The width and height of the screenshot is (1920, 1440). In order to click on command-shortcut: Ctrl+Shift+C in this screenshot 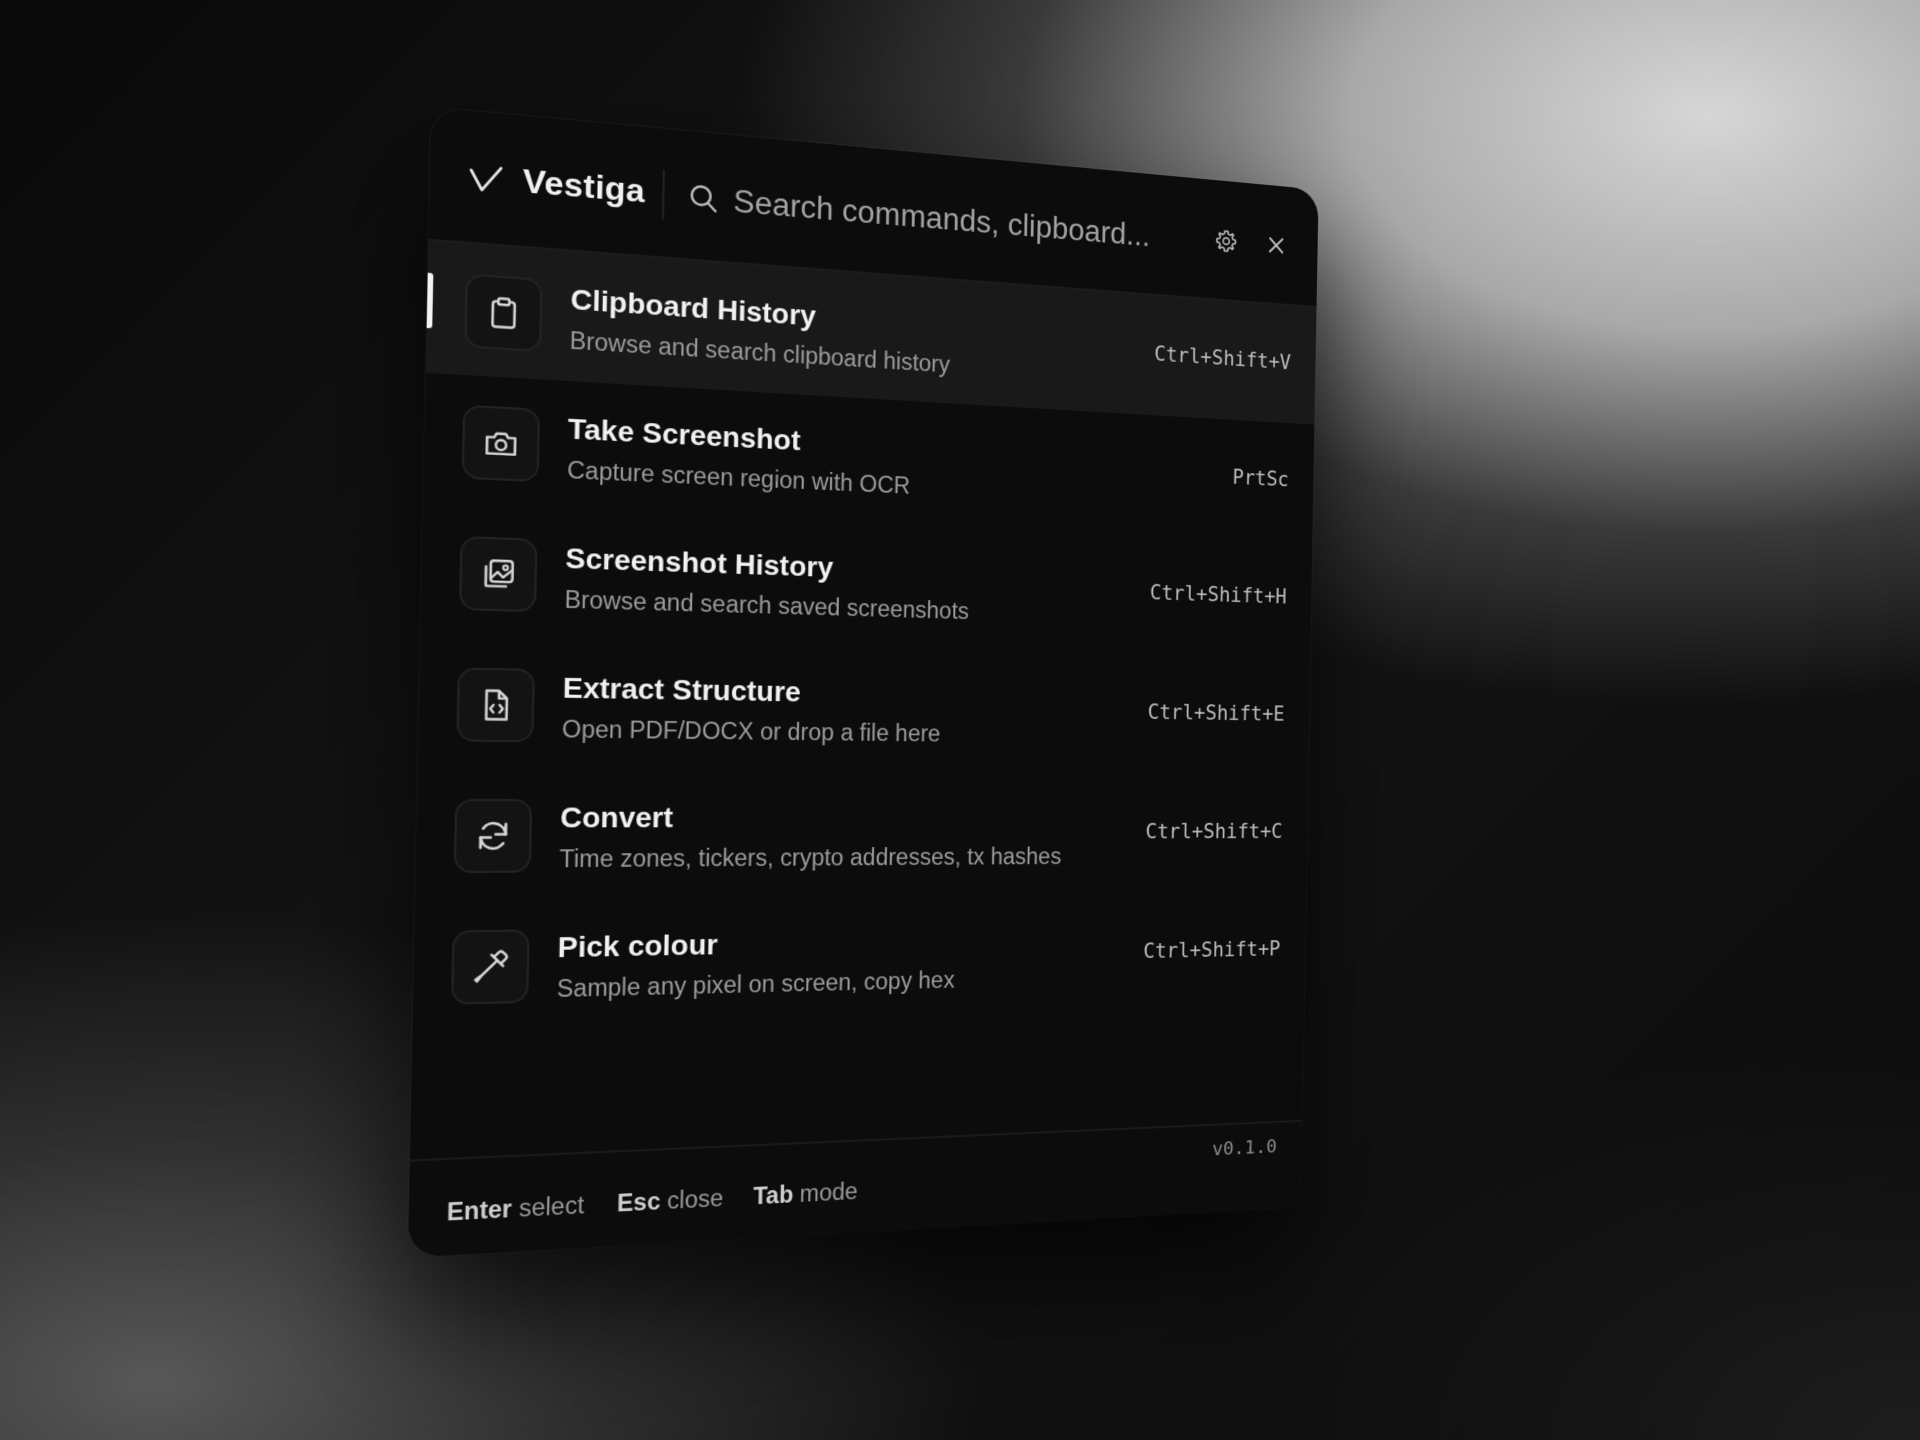, I will do `click(1214, 831)`.